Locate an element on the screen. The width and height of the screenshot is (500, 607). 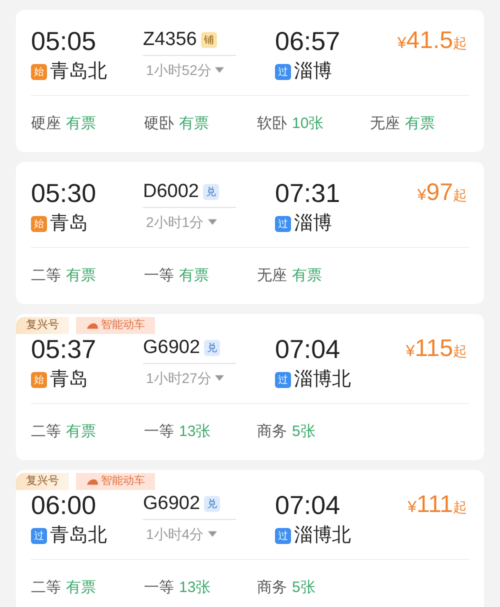
price-label: ¥111起 is located at coordinates (437, 505).